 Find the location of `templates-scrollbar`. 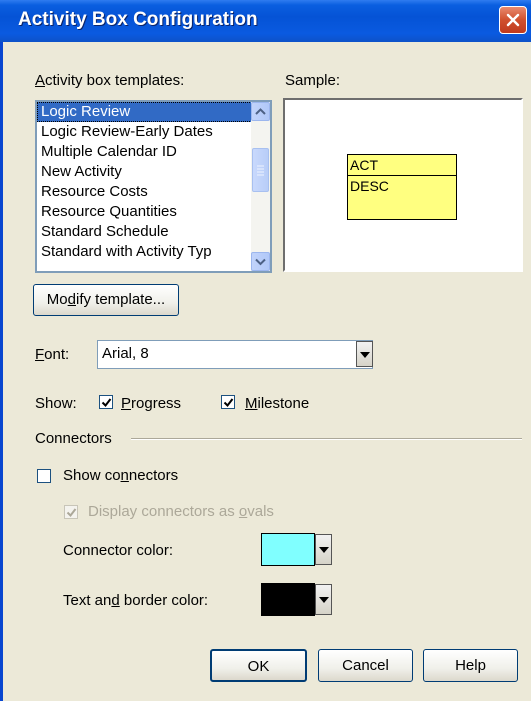

templates-scrollbar is located at coordinates (260, 186).